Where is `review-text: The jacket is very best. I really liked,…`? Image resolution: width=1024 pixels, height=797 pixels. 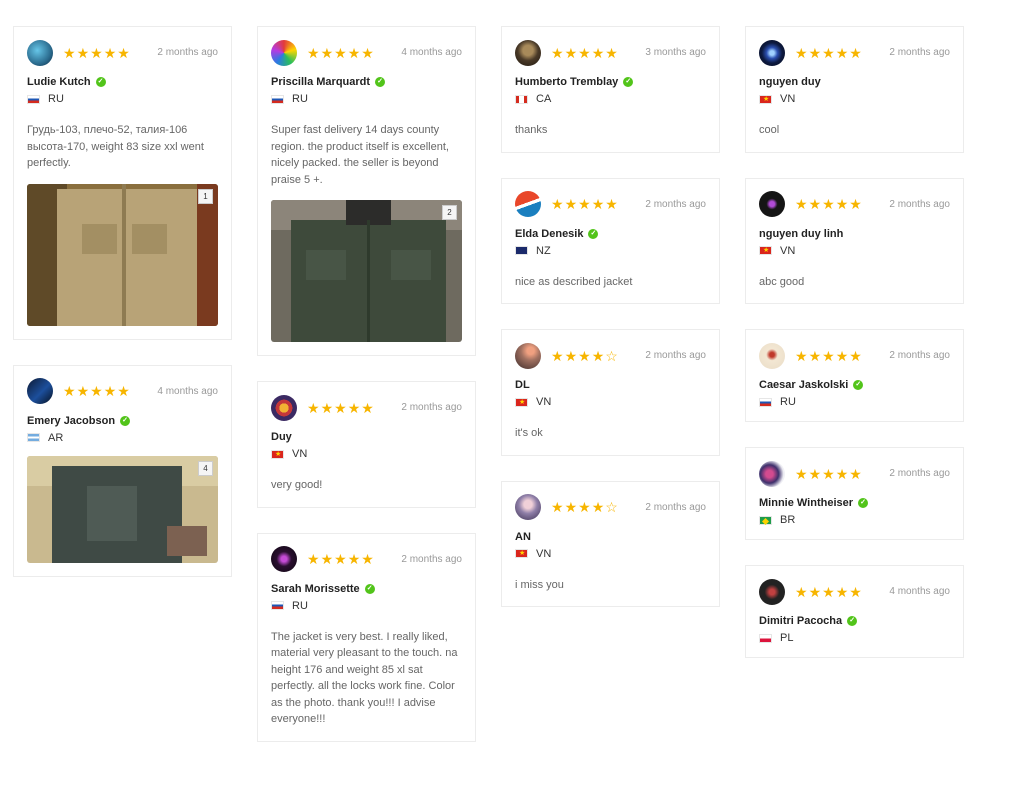
review-text: The jacket is very best. I really liked,… is located at coordinates (364, 678).